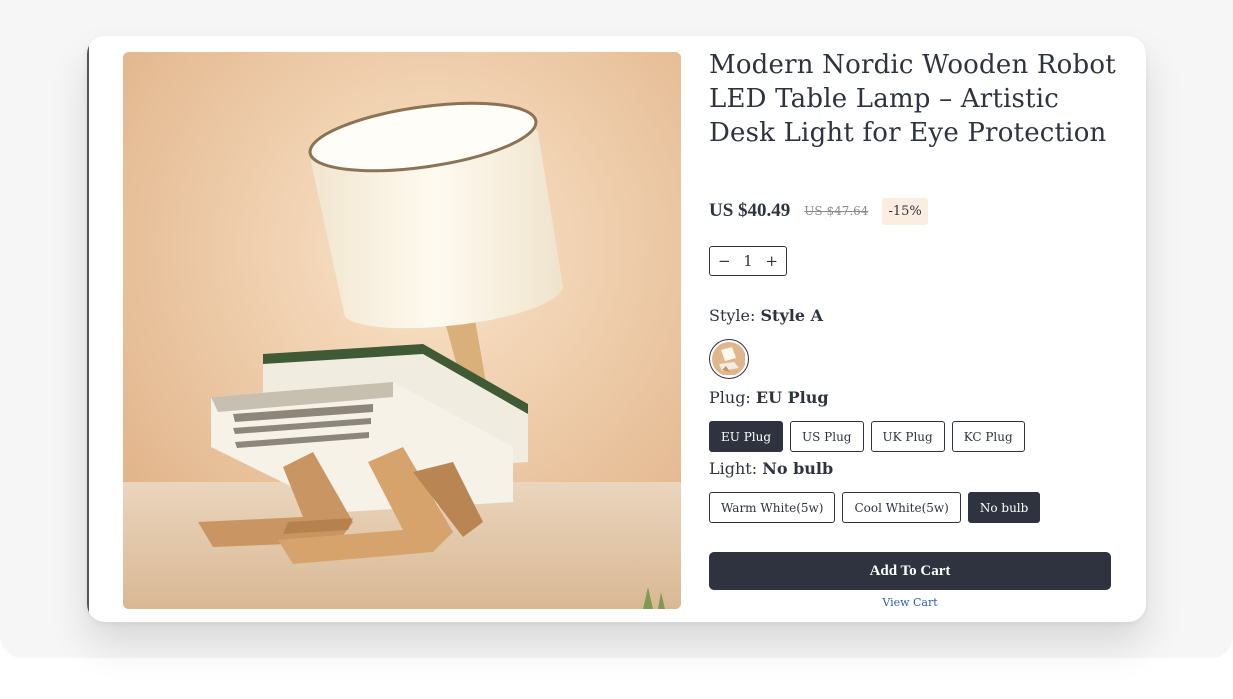 The height and width of the screenshot is (699, 1233). I want to click on lamp-thumbnail-icon, so click(728, 358).